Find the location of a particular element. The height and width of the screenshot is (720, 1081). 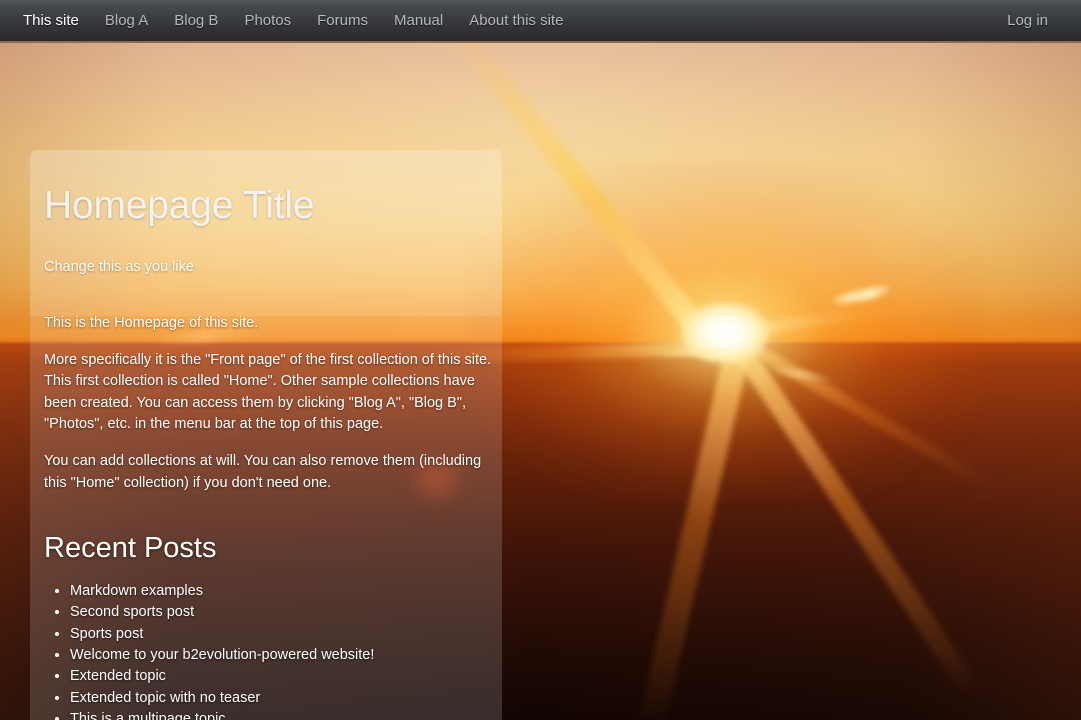

nav-item-this-site: This site is located at coordinates (51, 20).